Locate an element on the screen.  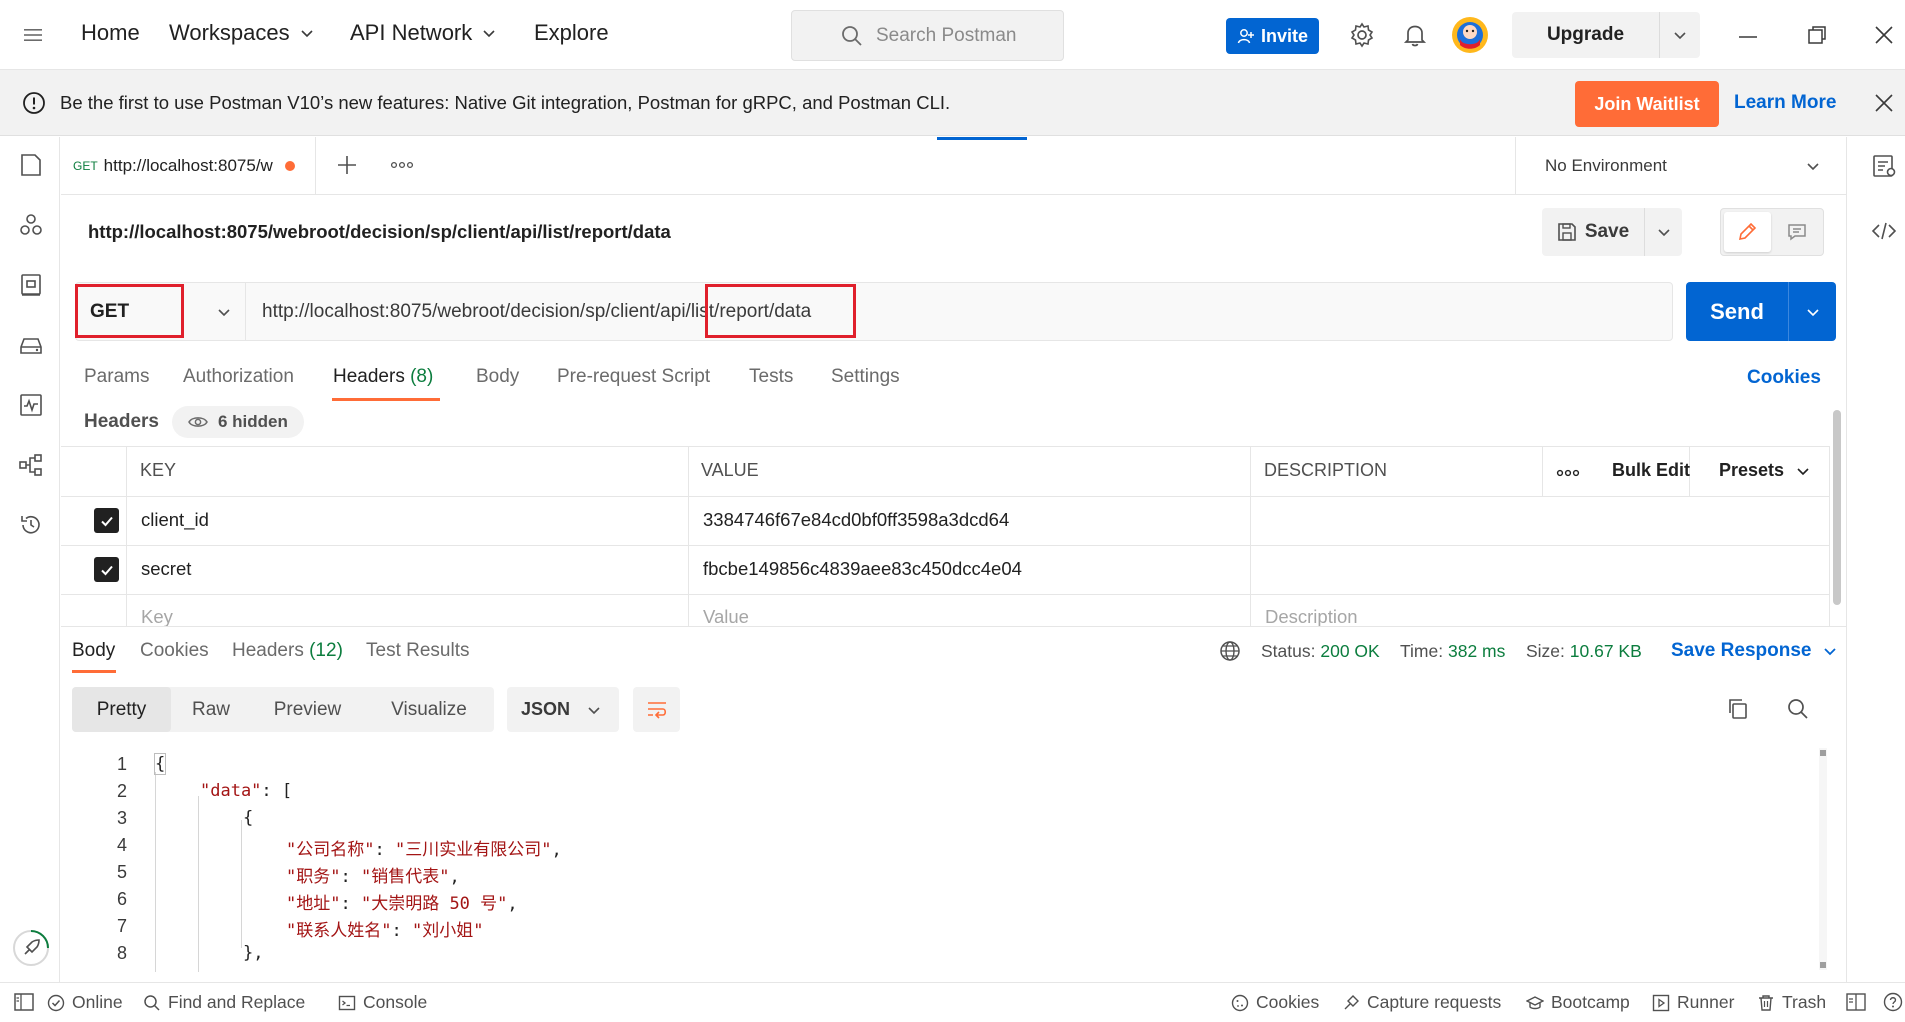
notification-bell-icon is located at coordinates (1415, 35).